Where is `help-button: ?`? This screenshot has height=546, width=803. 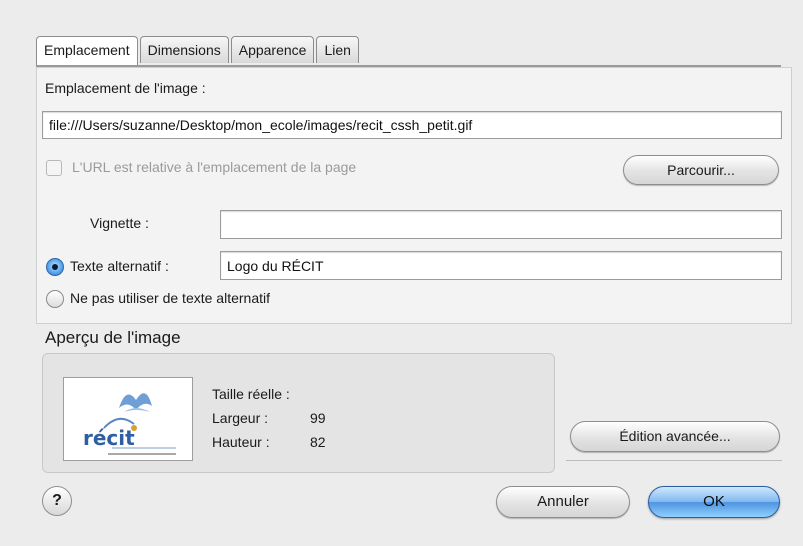
help-button: ? is located at coordinates (57, 501).